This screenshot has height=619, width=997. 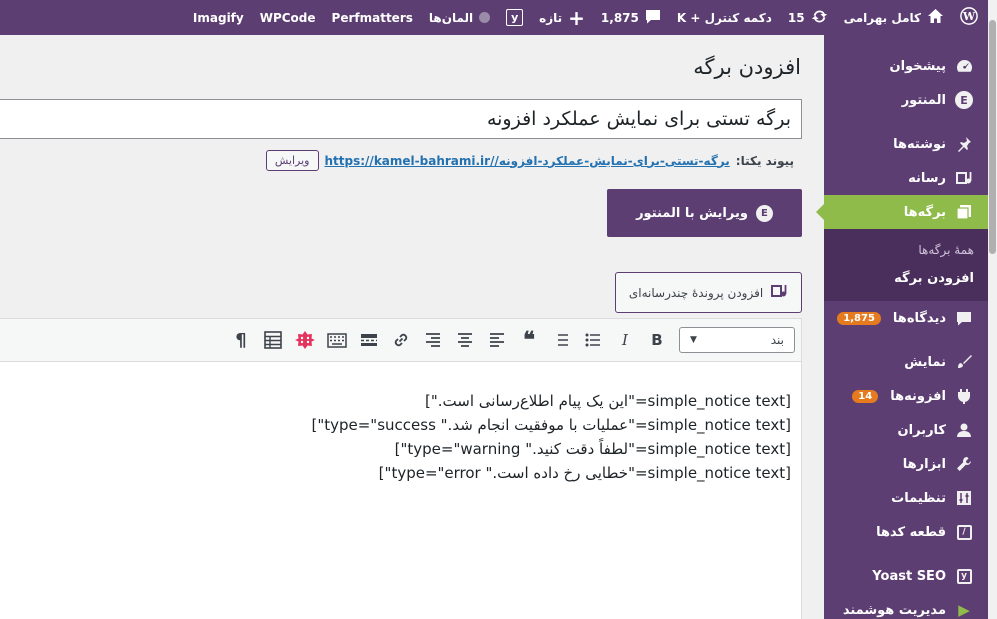 What do you see at coordinates (561, 340) in the screenshot?
I see `numbered-list-button: 123` at bounding box center [561, 340].